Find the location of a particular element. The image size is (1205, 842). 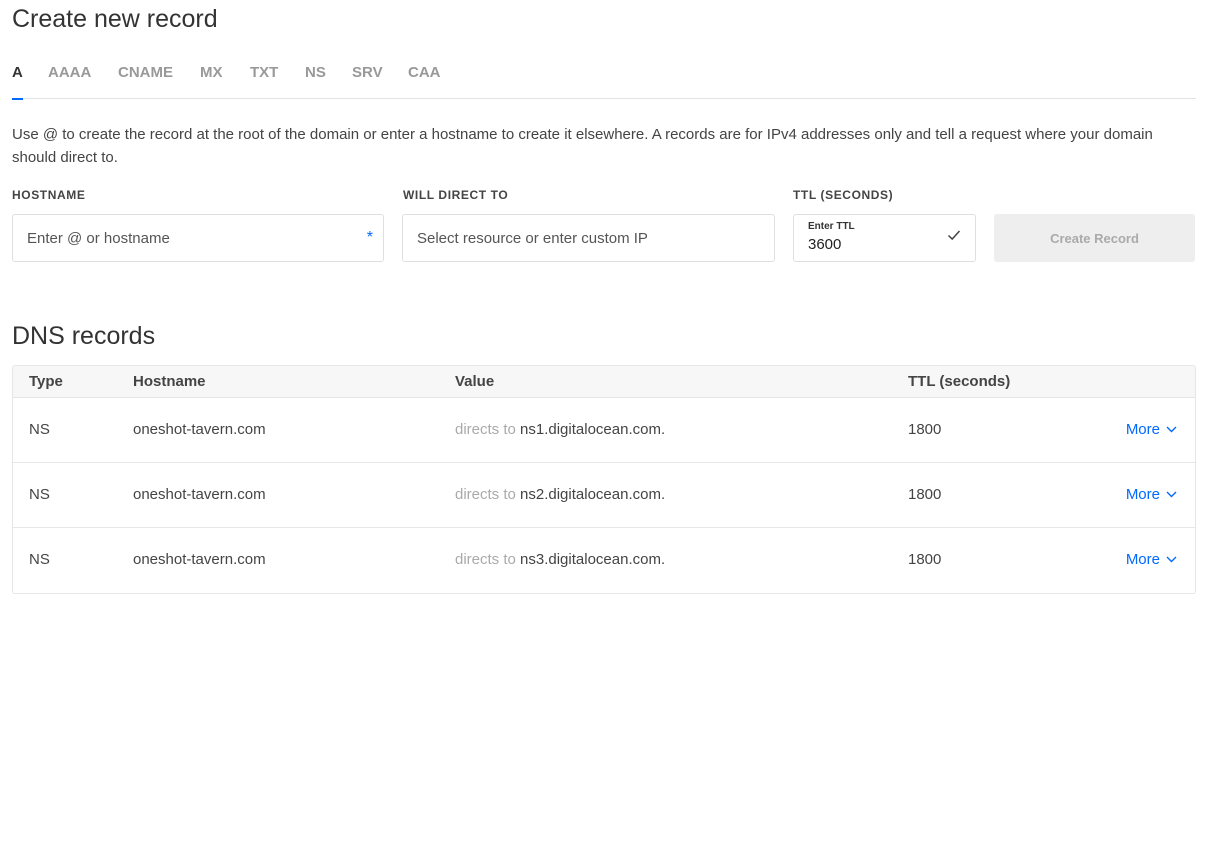

ttl-value: 3600 is located at coordinates (825, 244).